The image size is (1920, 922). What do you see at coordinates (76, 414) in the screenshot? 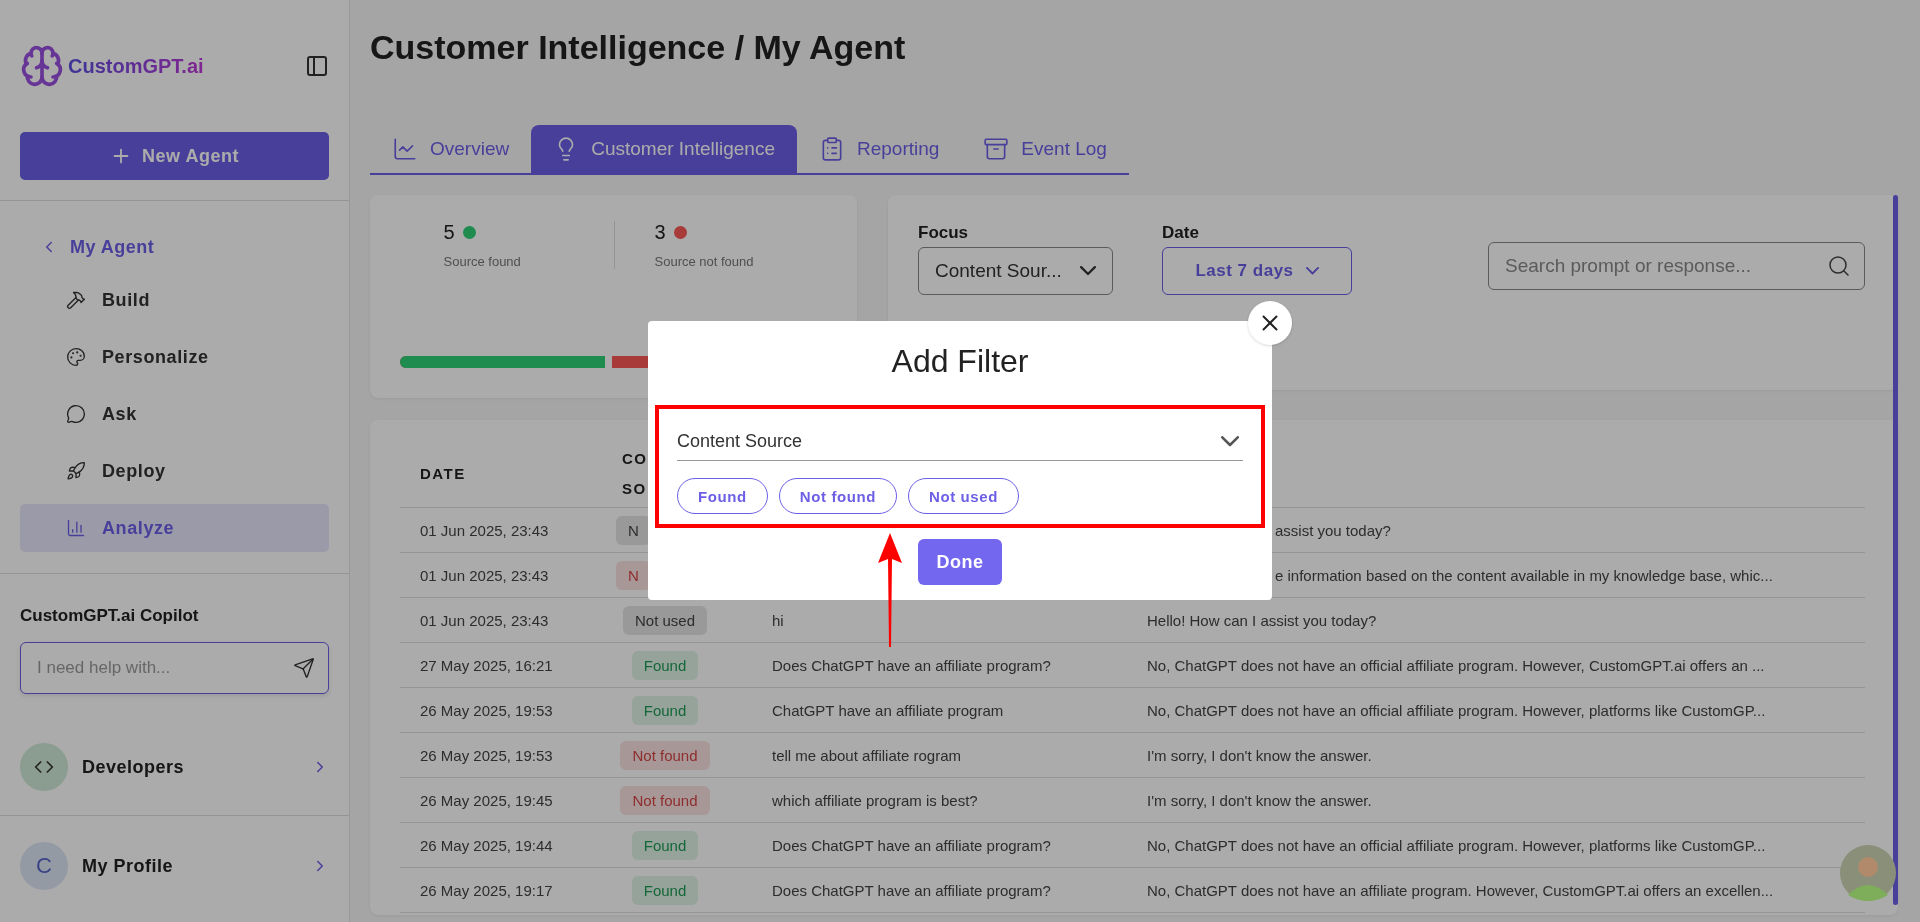
I see `chat-bubble-icon` at bounding box center [76, 414].